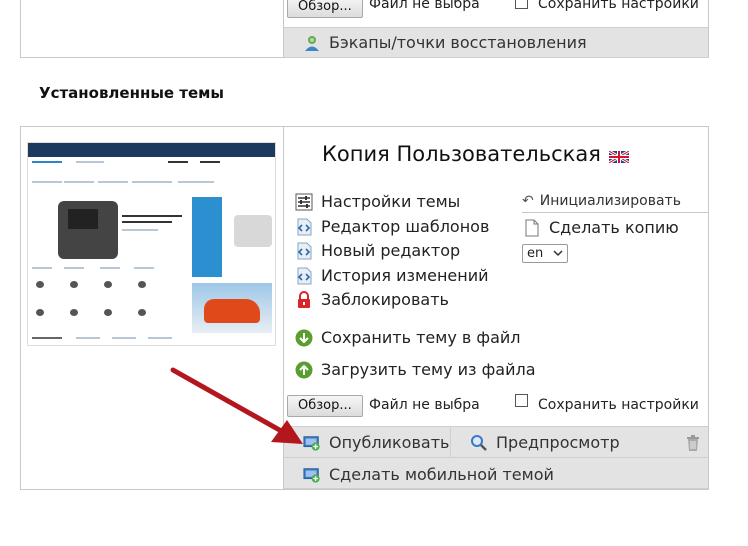 Image resolution: width=748 pixels, height=546 pixels. Describe the element at coordinates (151, 150) in the screenshot. I see `thumbnail-header` at that location.